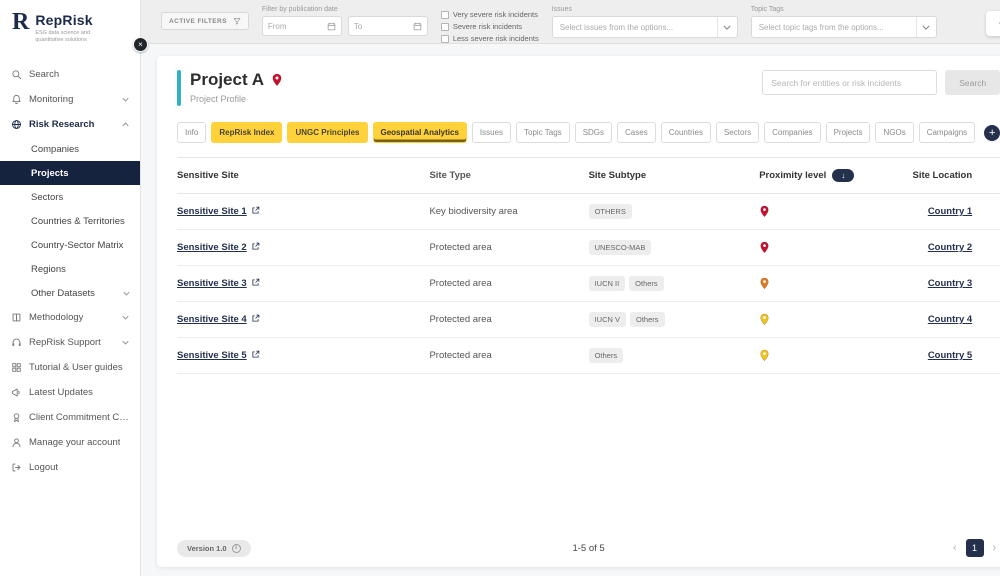 This screenshot has height=576, width=1000. Describe the element at coordinates (70, 467) in the screenshot. I see `sidebar-item-logout: Logout` at that location.